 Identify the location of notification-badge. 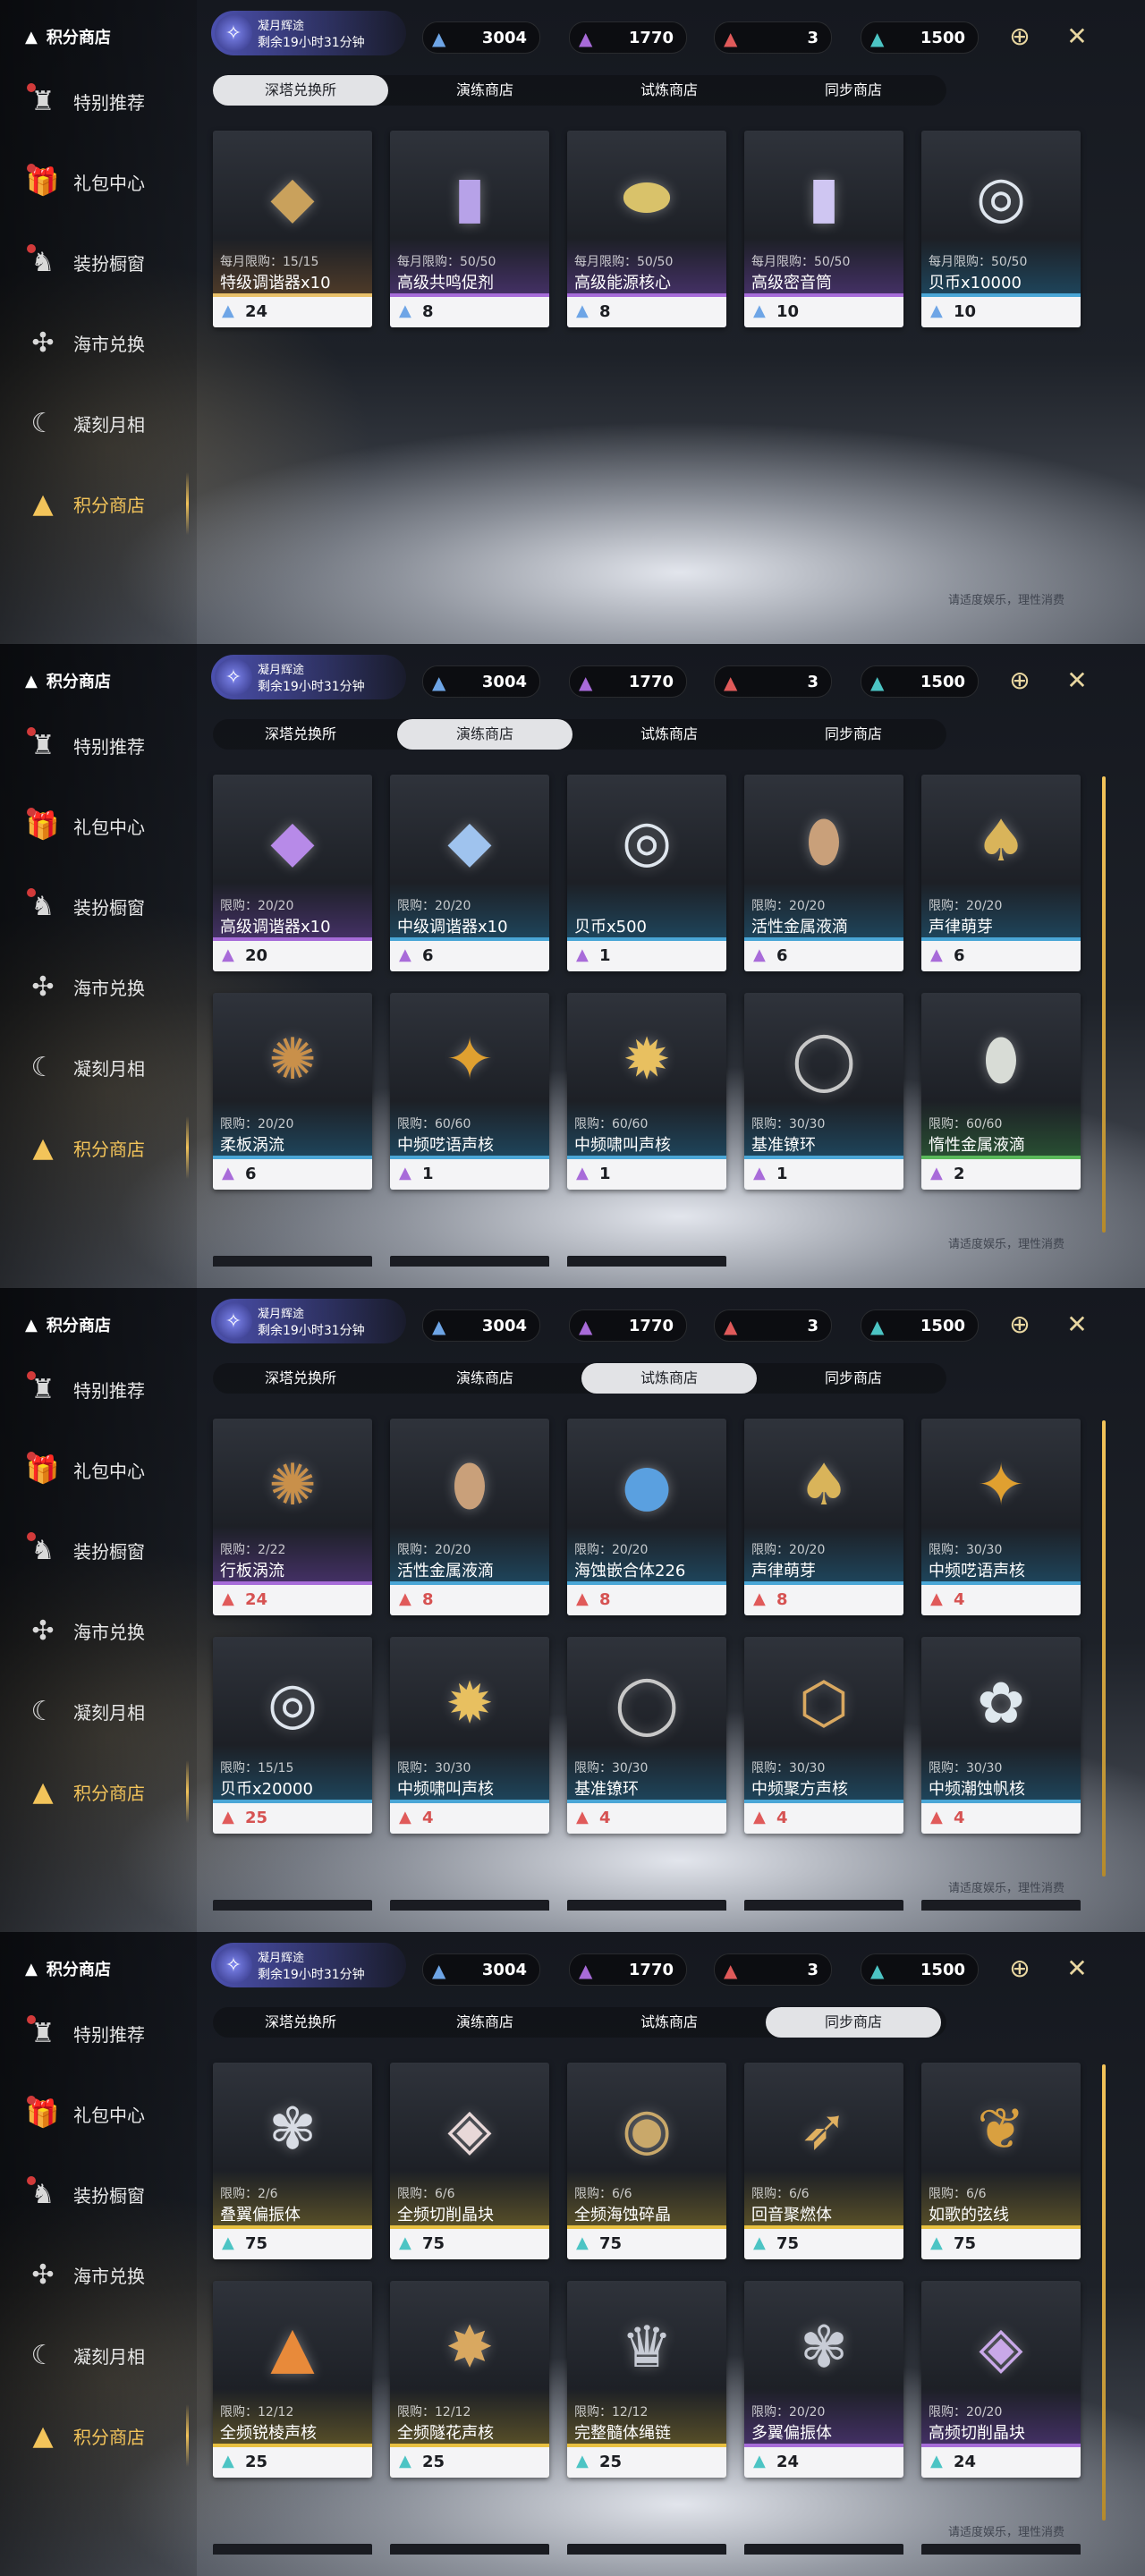
(31, 2019).